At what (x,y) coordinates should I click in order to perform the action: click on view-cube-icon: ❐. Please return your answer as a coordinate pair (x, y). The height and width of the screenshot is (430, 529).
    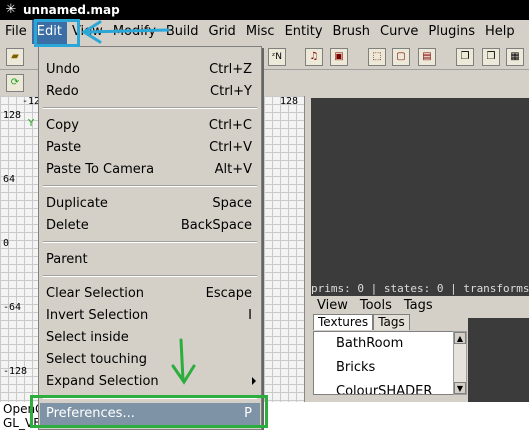
    Looking at the image, I should click on (465, 57).